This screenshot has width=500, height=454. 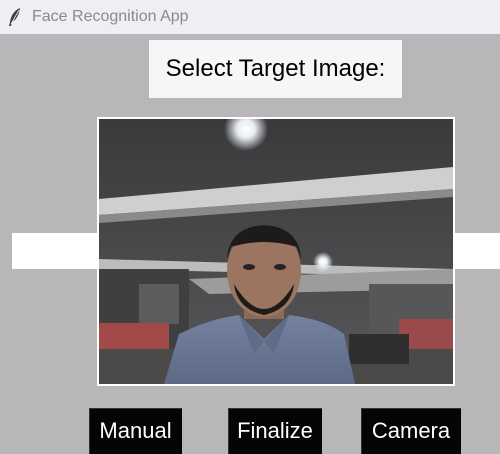 I want to click on camera-button: Camera, so click(x=411, y=431).